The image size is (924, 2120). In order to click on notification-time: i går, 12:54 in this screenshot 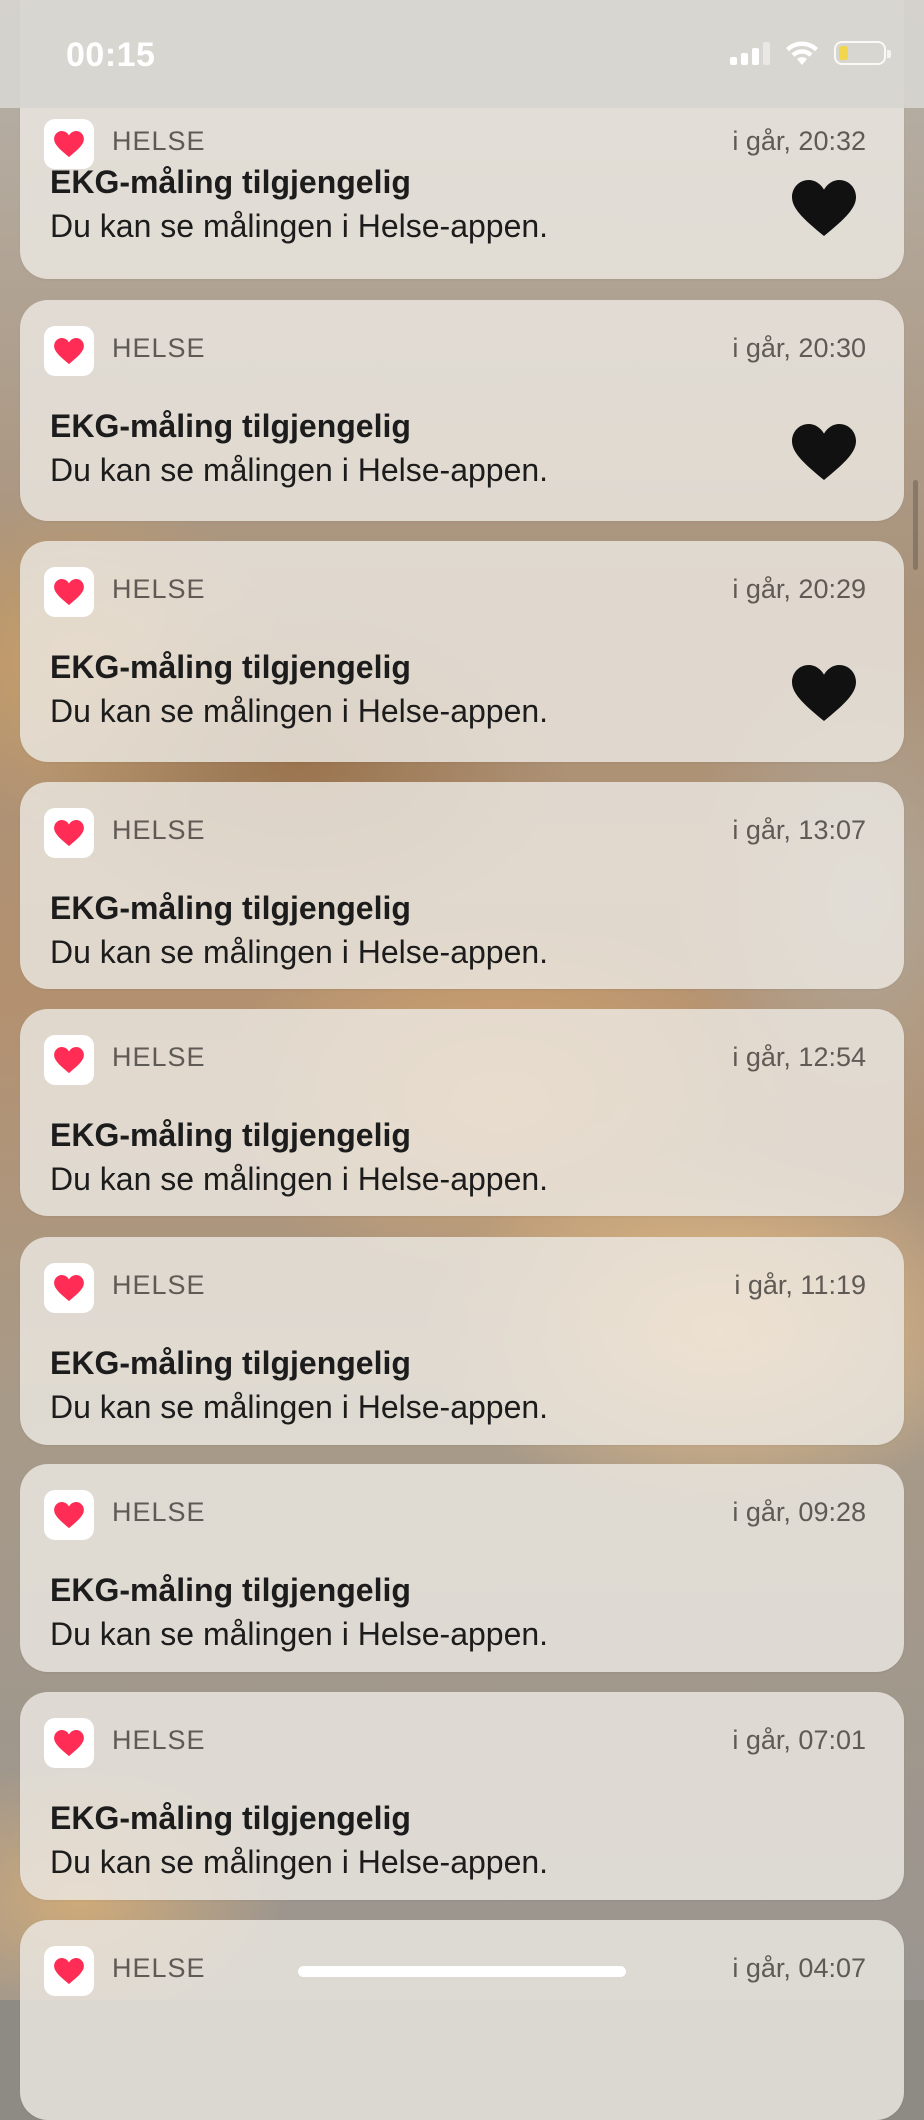, I will do `click(799, 1057)`.